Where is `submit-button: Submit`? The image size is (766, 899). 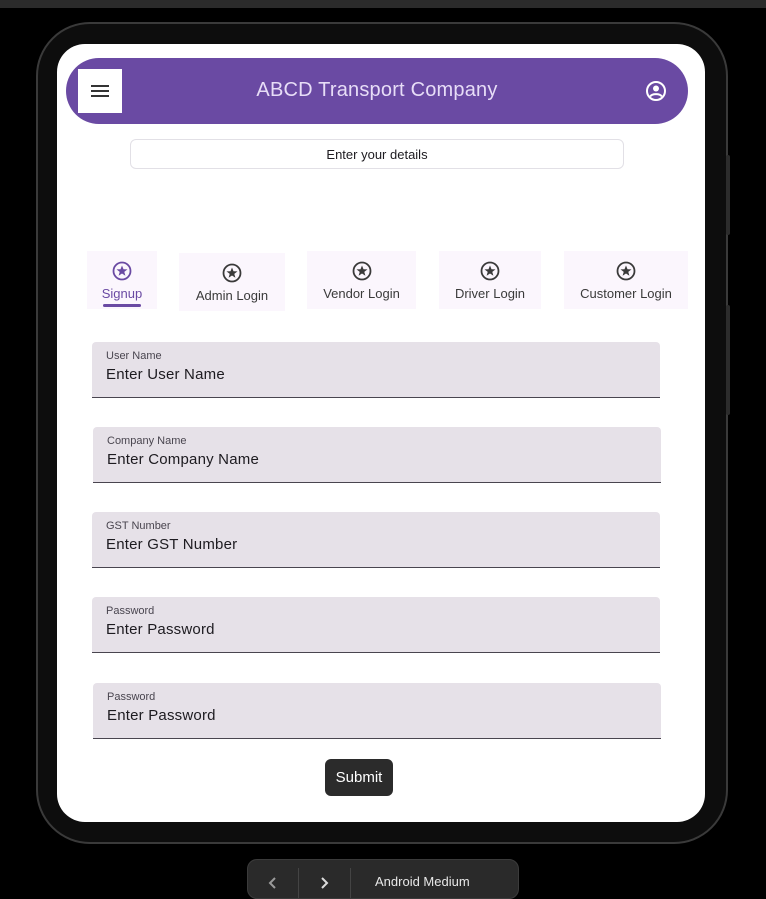 submit-button: Submit is located at coordinates (359, 777).